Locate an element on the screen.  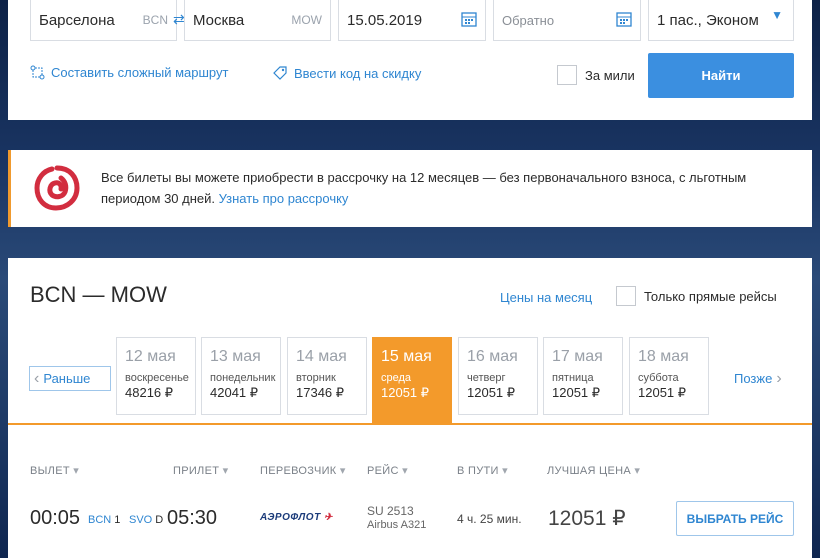
arrival-time: 05:30 is located at coordinates (192, 518).